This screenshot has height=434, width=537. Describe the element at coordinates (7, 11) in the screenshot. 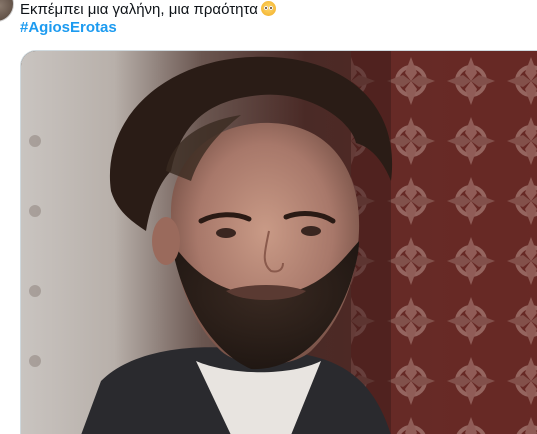

I see `avatar` at that location.